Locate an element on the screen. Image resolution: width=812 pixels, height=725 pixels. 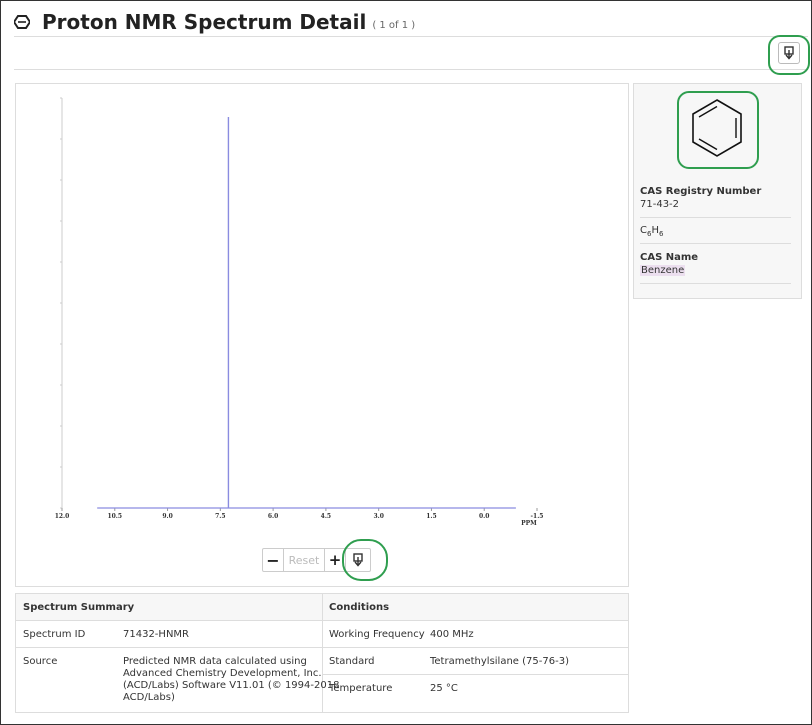
conditions-heading: Conditions is located at coordinates (359, 607).